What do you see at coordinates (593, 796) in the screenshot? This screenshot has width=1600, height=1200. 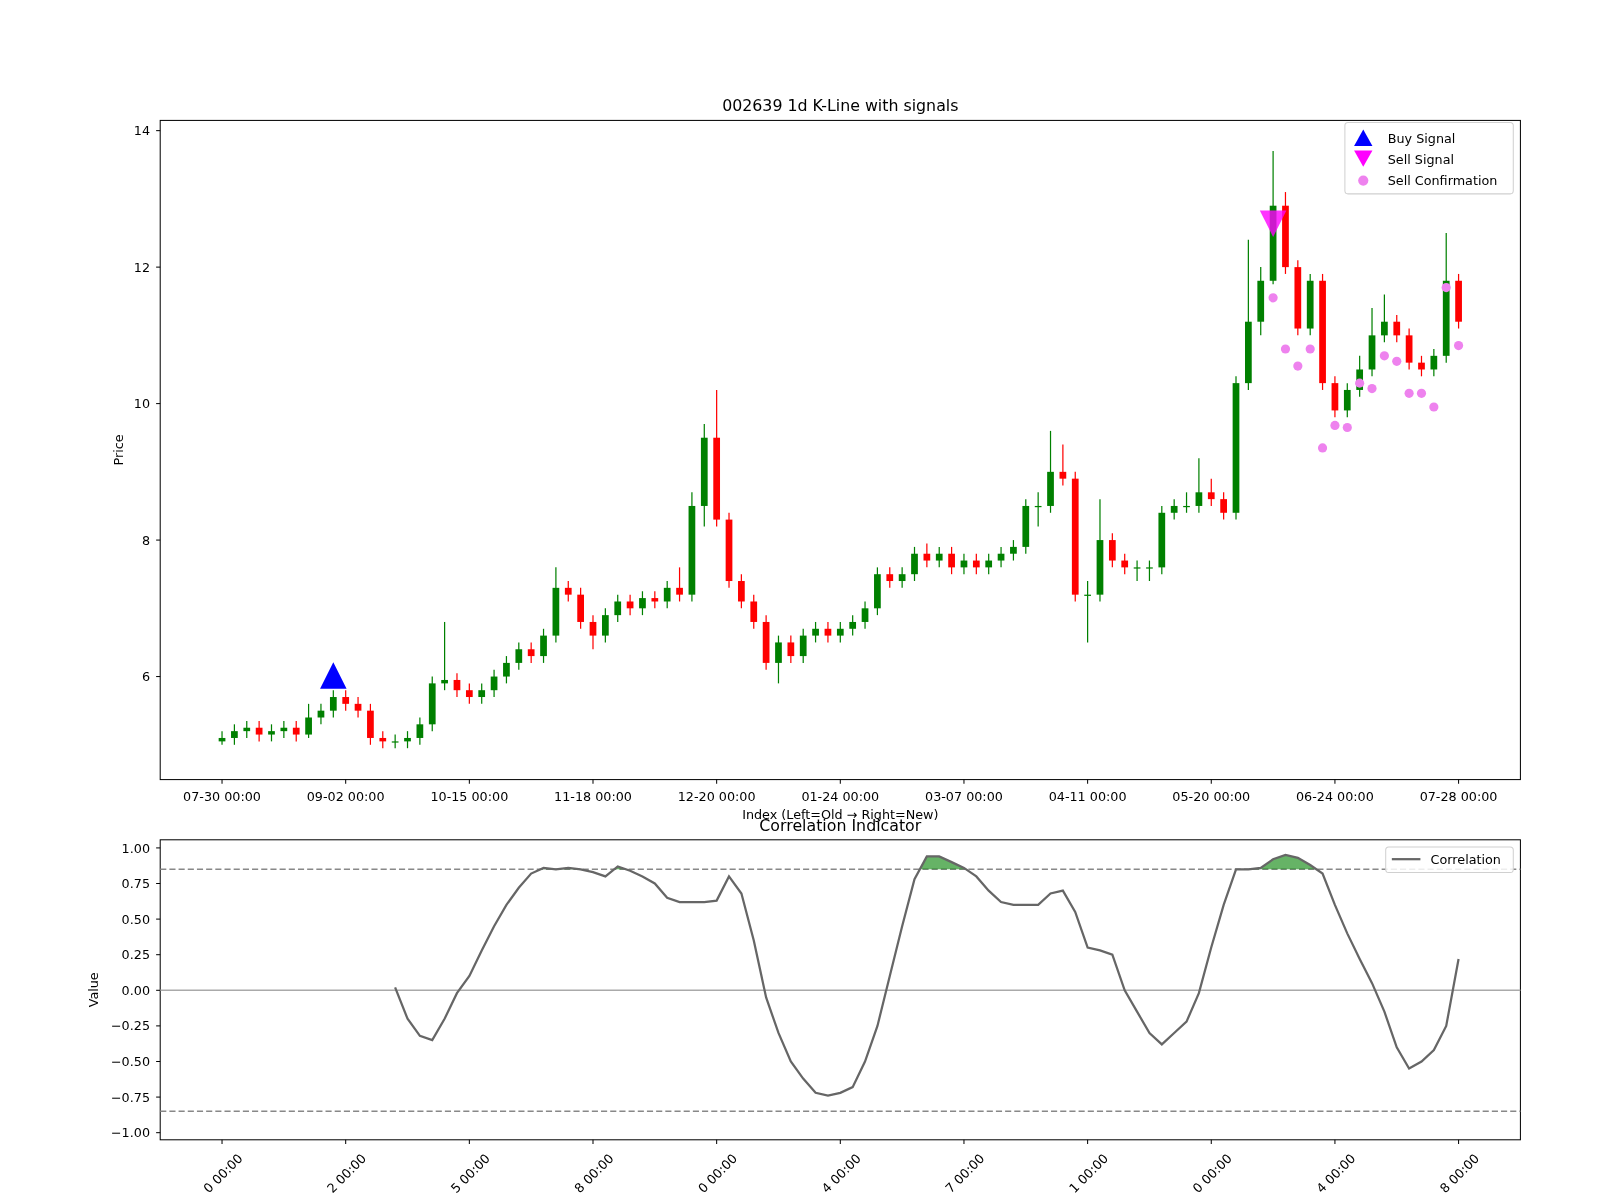 I see `tick-label: 11-18 00:00` at bounding box center [593, 796].